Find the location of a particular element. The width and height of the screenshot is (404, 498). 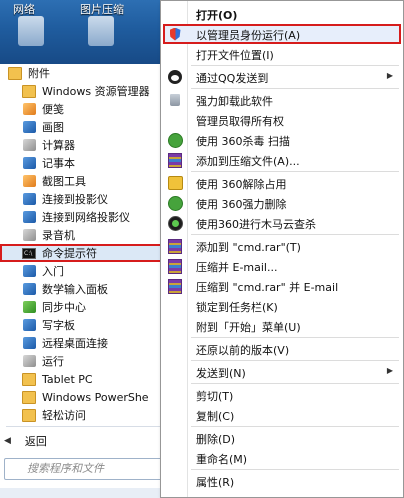

paint-icon is located at coordinates (29, 127).